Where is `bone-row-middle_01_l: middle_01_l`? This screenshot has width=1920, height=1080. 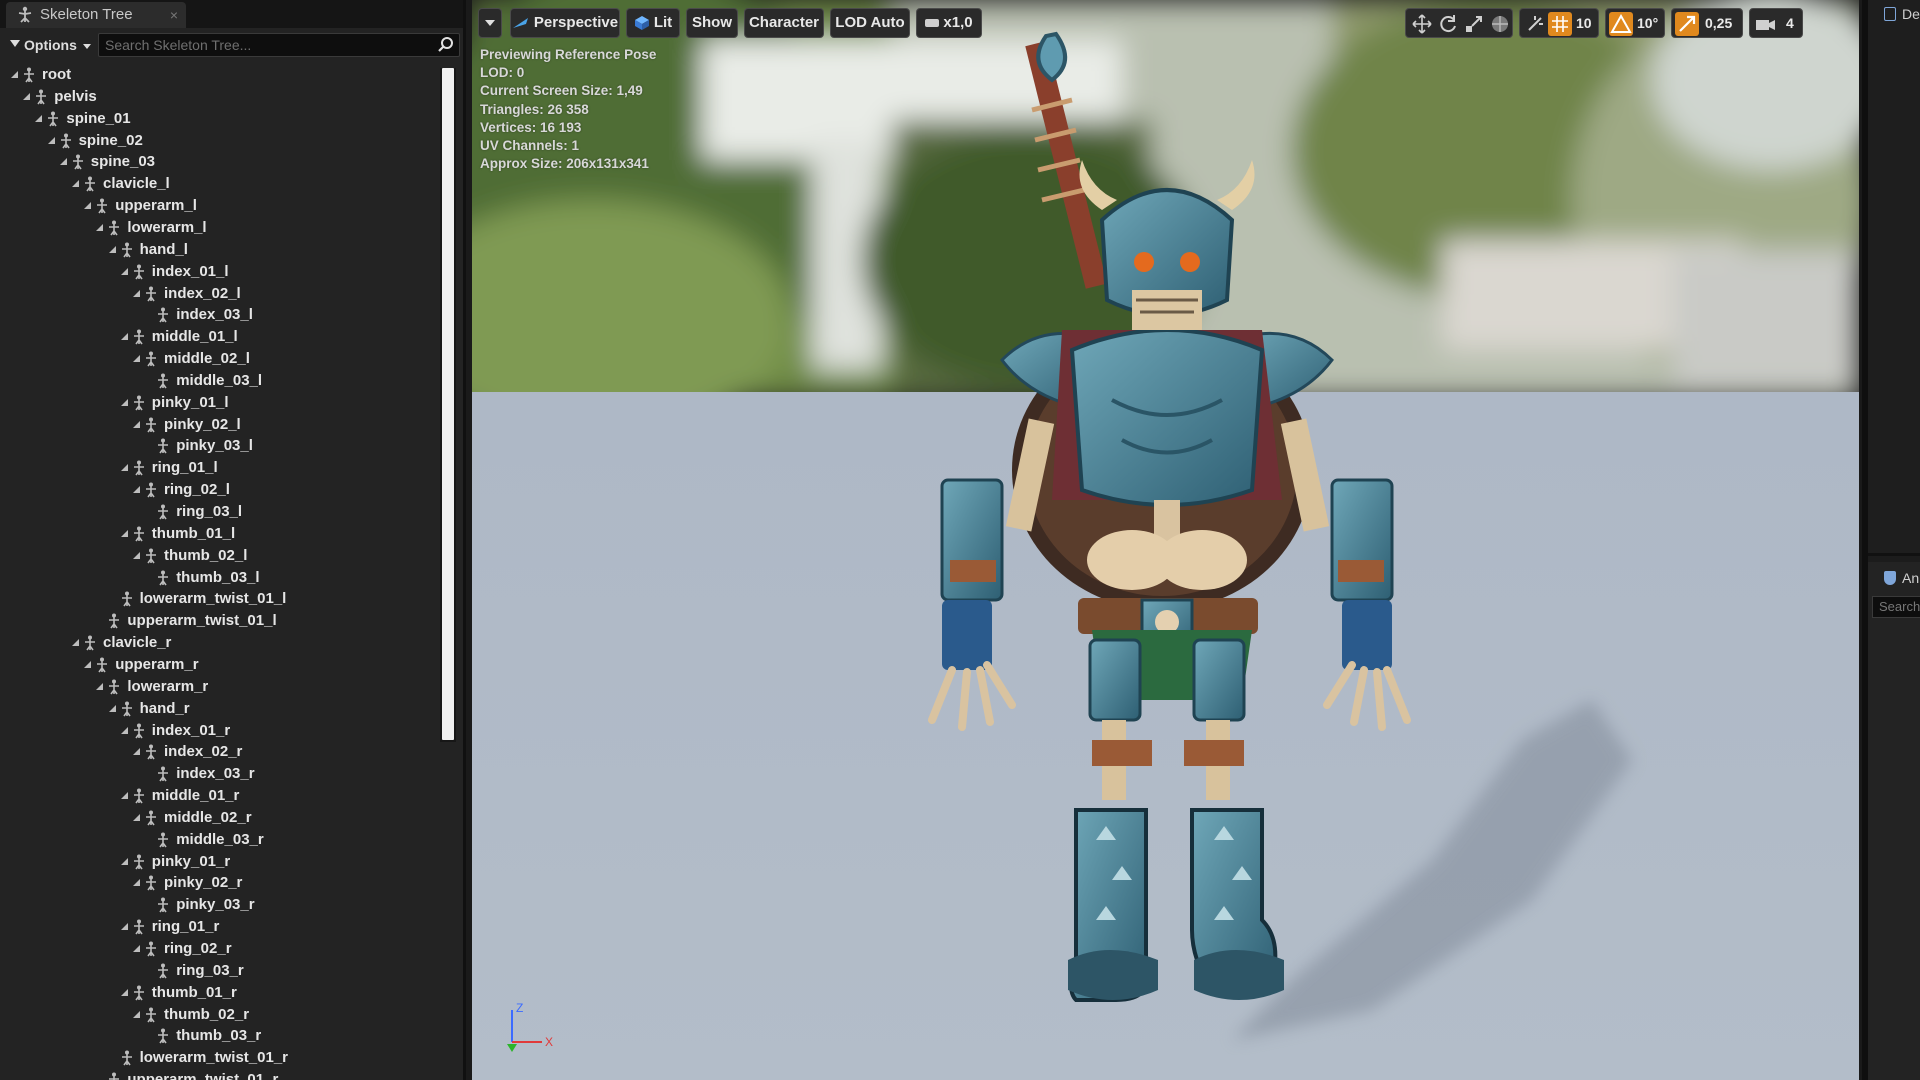 bone-row-middle_01_l: middle_01_l is located at coordinates (179, 337).